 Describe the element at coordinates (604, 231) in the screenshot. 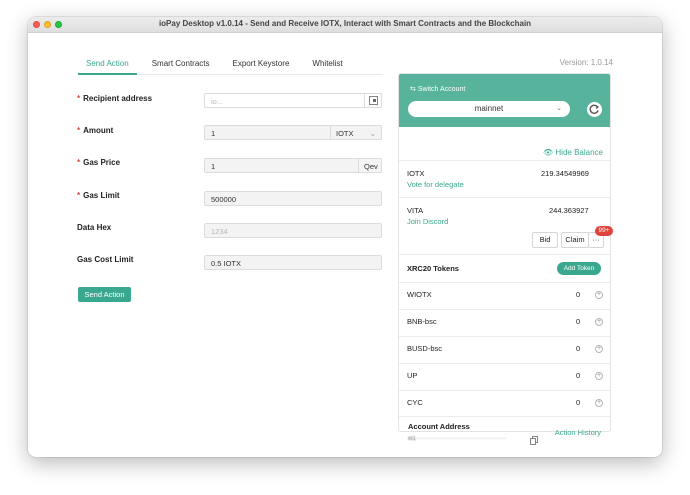

I see `notification-badge: 99+` at that location.